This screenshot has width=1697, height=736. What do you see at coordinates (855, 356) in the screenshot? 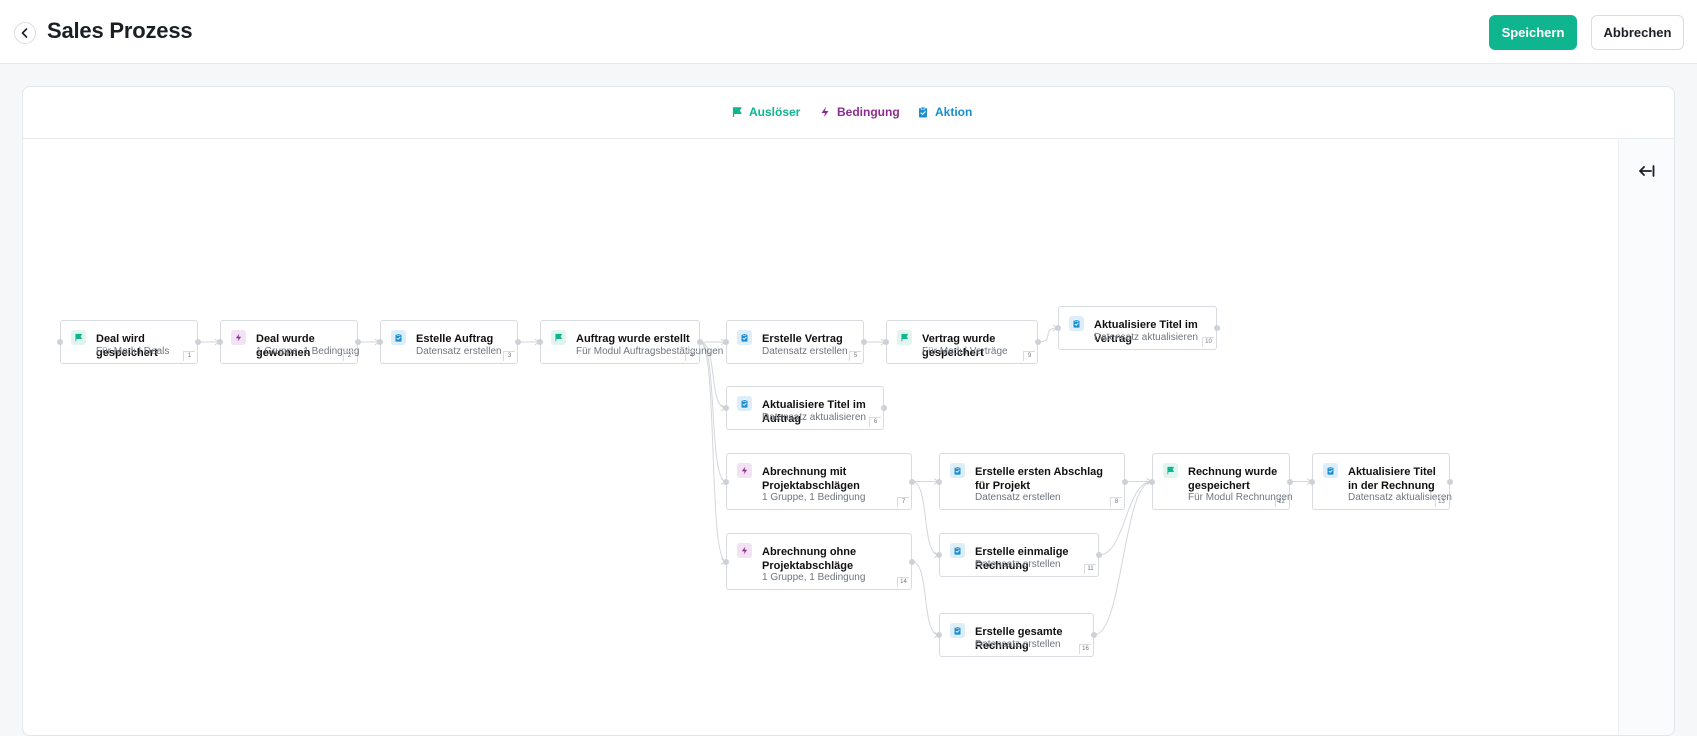
I see `node-number: 5` at bounding box center [855, 356].